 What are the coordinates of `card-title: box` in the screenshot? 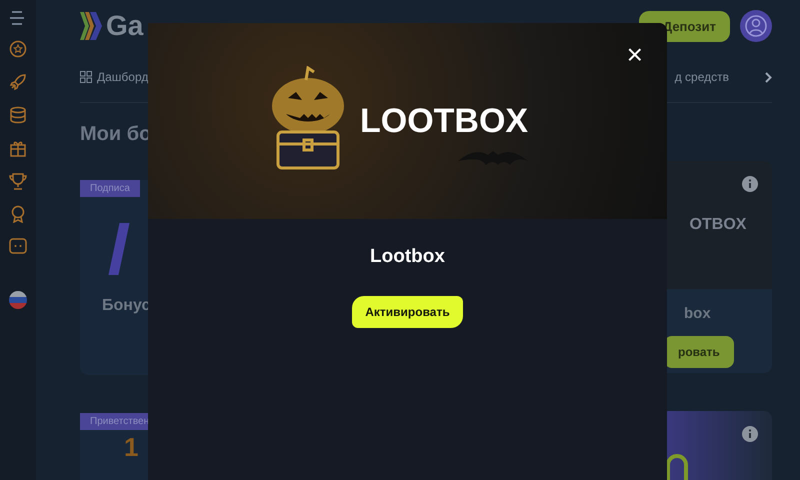 It's located at (698, 313).